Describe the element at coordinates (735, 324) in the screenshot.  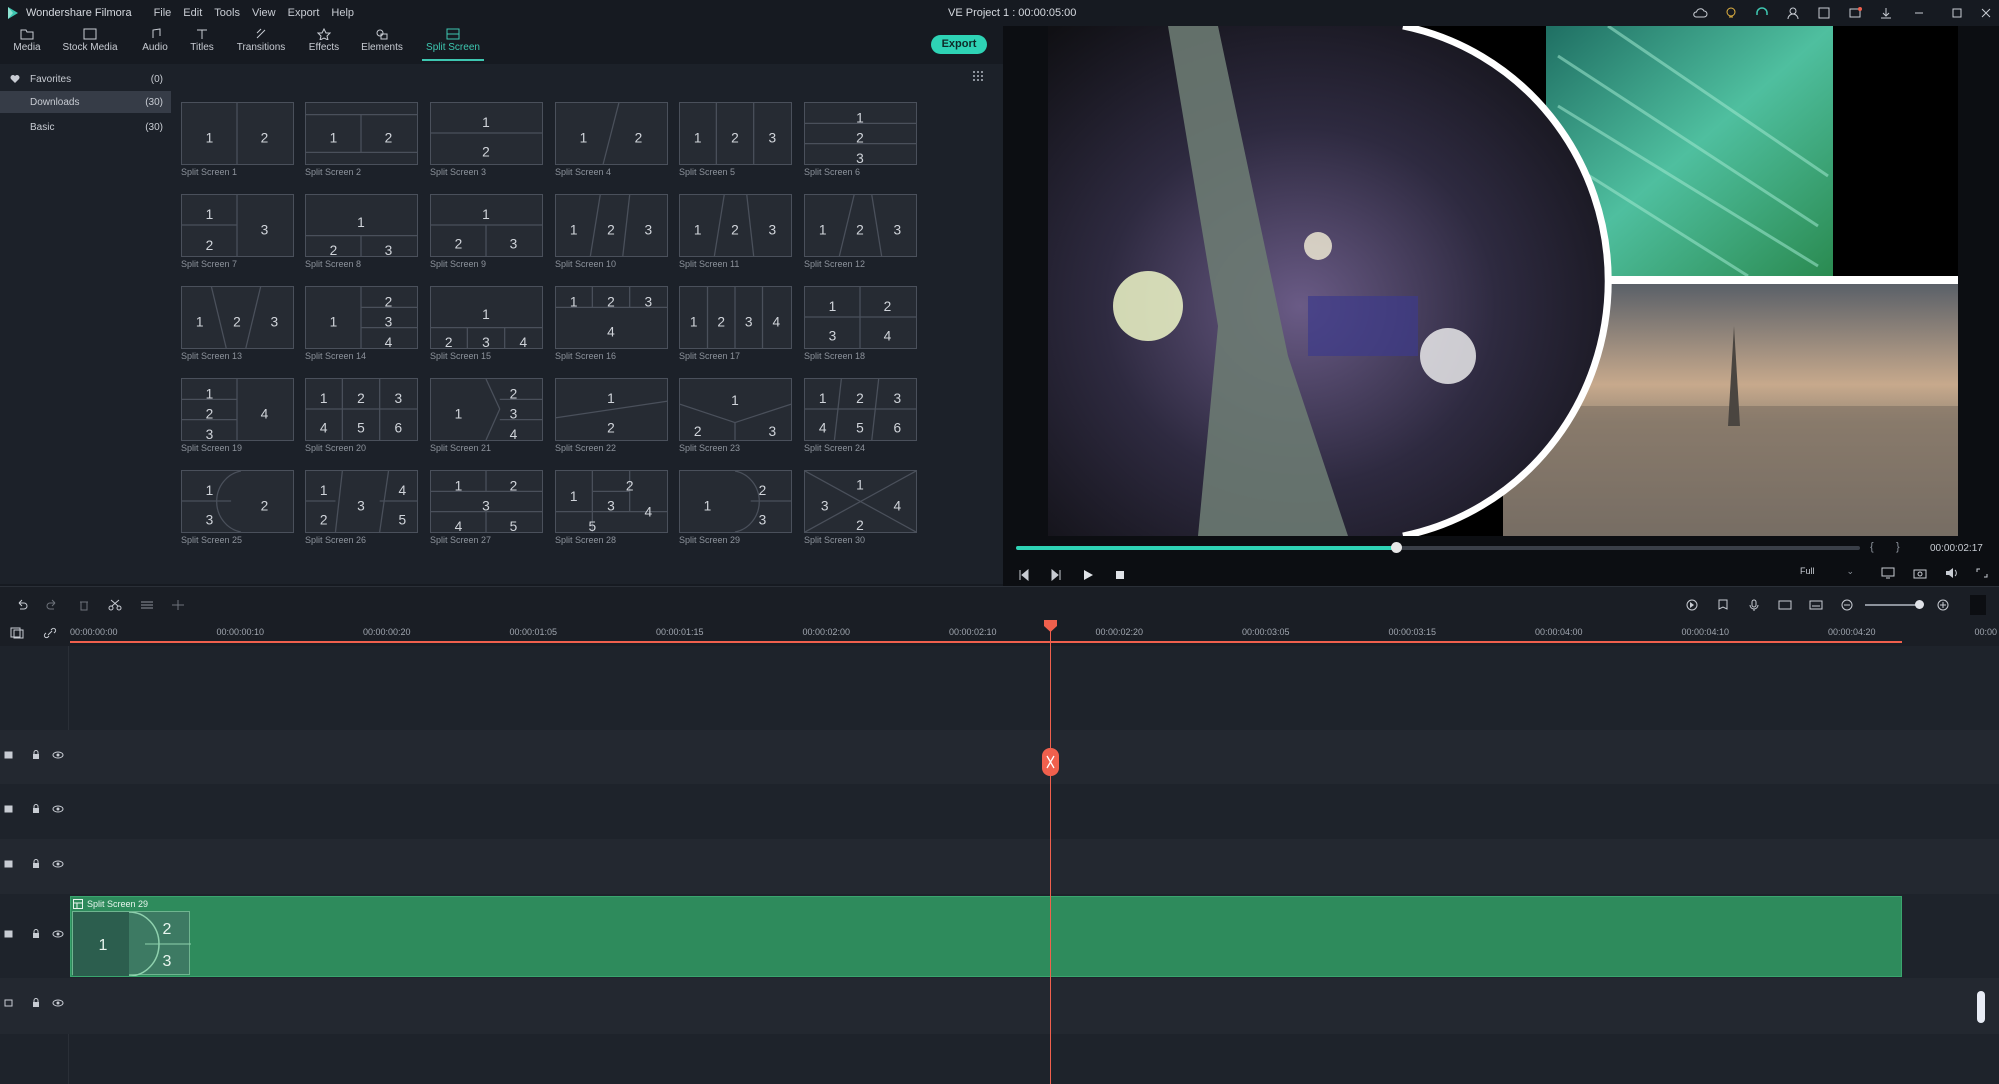
I see `split-screen-item: 1 2 3 4 Split Screen 17` at that location.